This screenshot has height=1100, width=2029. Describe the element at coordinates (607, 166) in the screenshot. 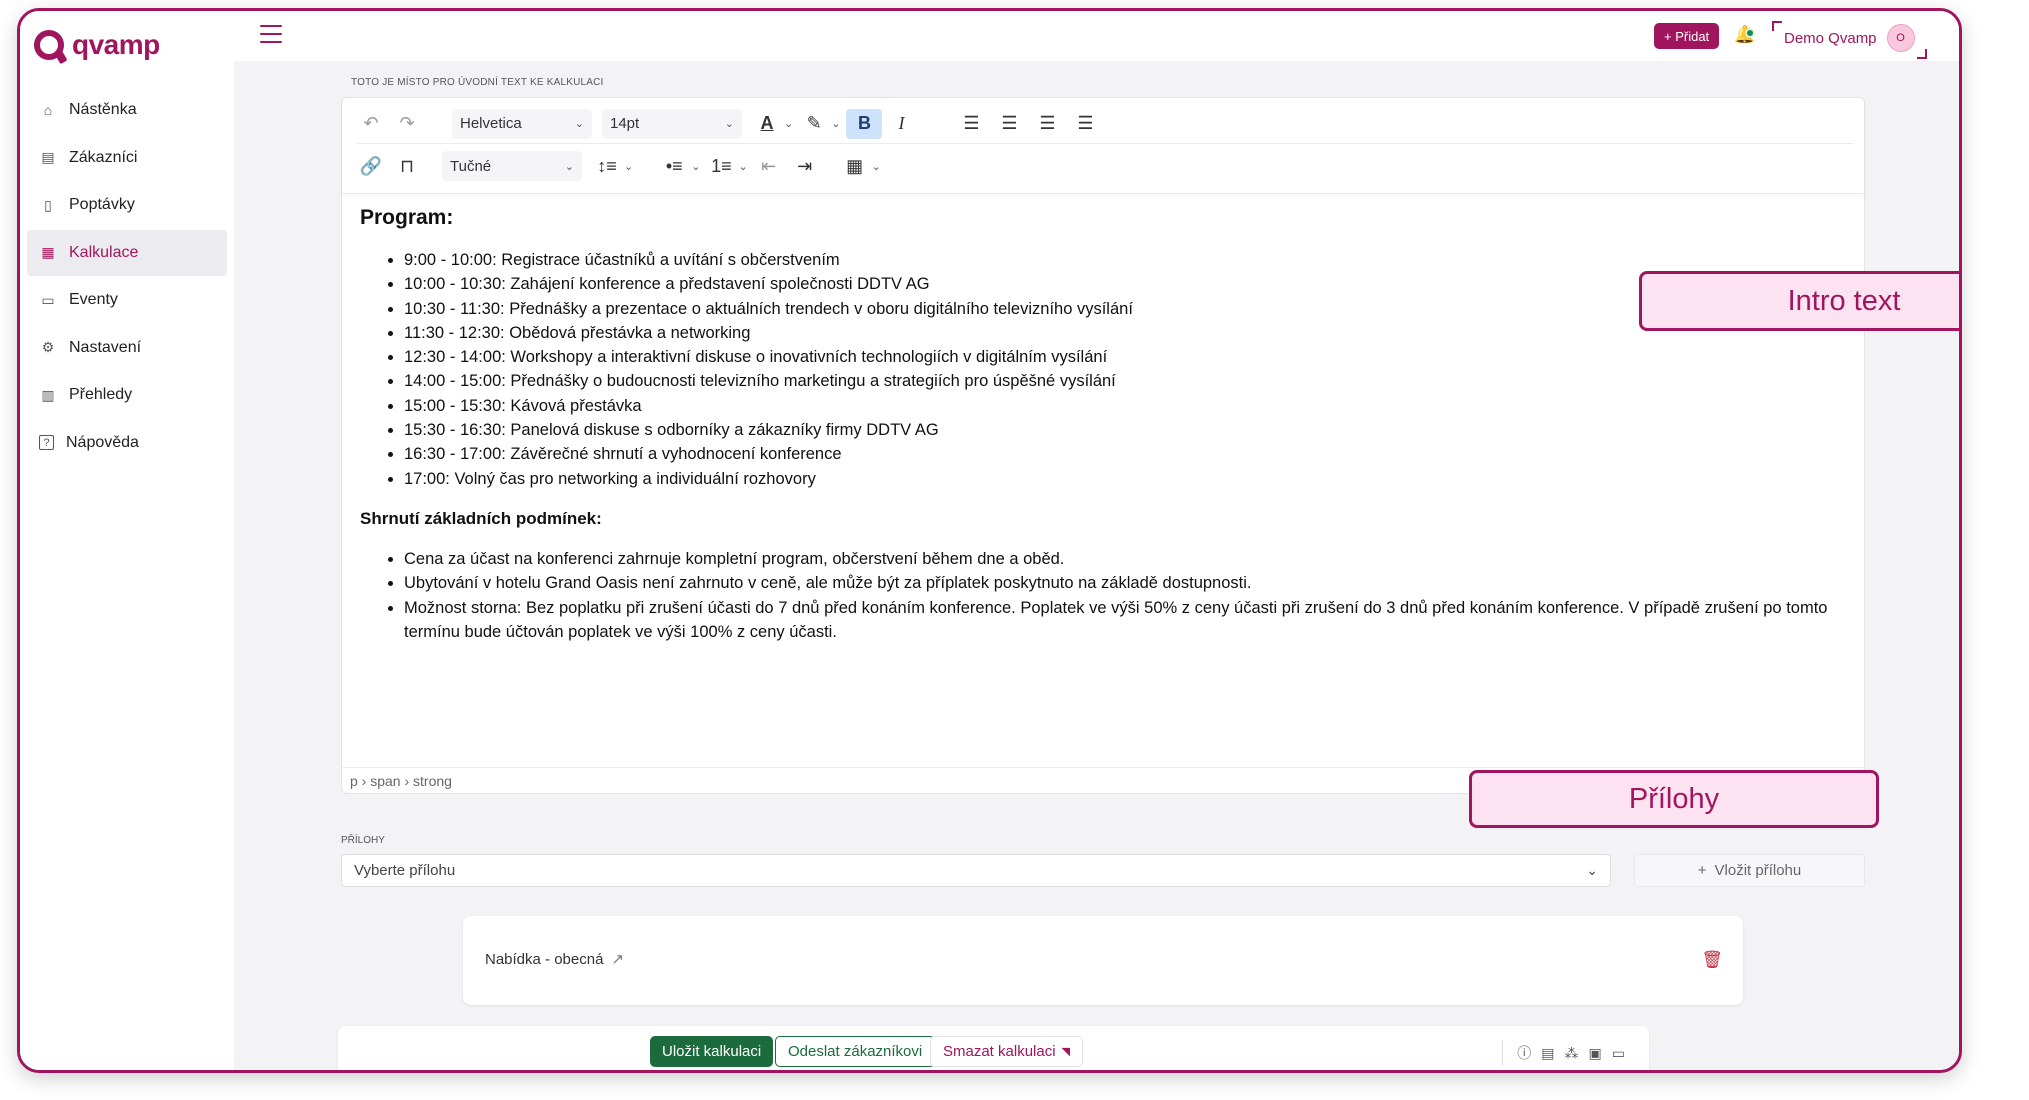

I see `line-height-icon: ↕≡` at that location.